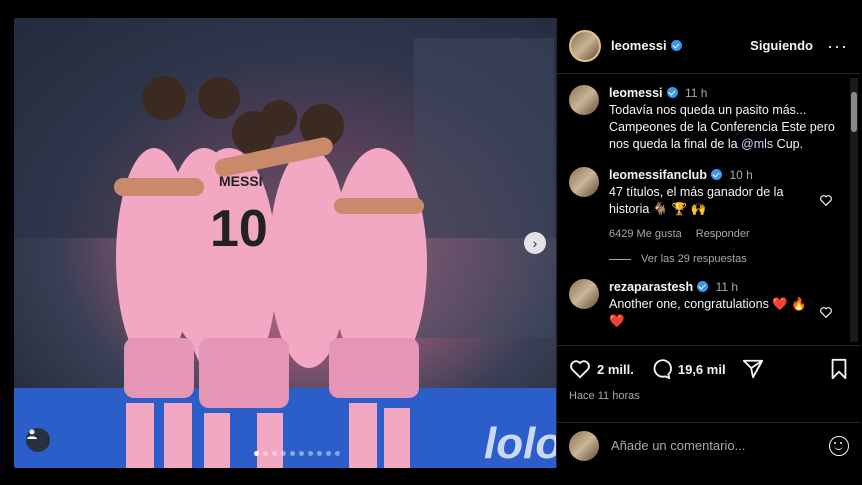  What do you see at coordinates (696, 93) in the screenshot?
I see `caption-time: 11 h` at bounding box center [696, 93].